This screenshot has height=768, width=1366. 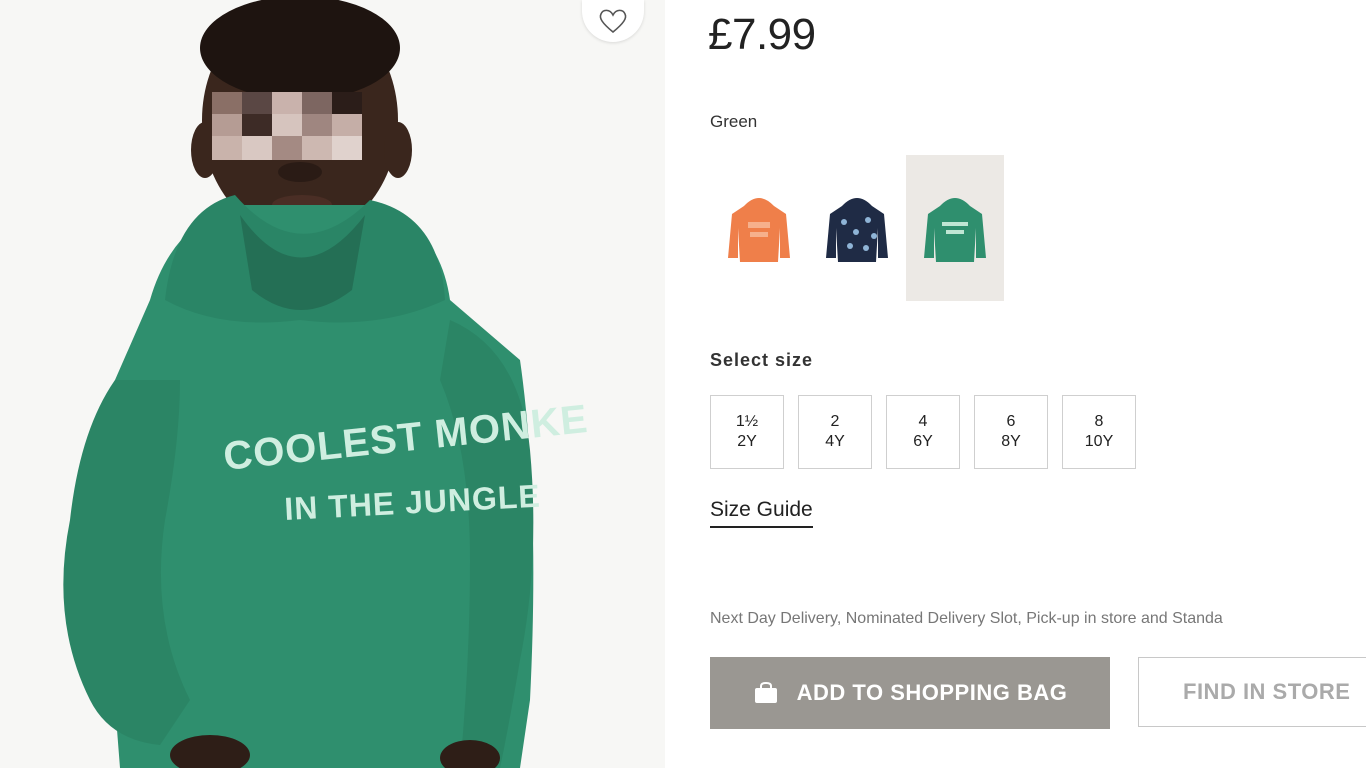 What do you see at coordinates (762, 34) in the screenshot?
I see `product-price: £7.99` at bounding box center [762, 34].